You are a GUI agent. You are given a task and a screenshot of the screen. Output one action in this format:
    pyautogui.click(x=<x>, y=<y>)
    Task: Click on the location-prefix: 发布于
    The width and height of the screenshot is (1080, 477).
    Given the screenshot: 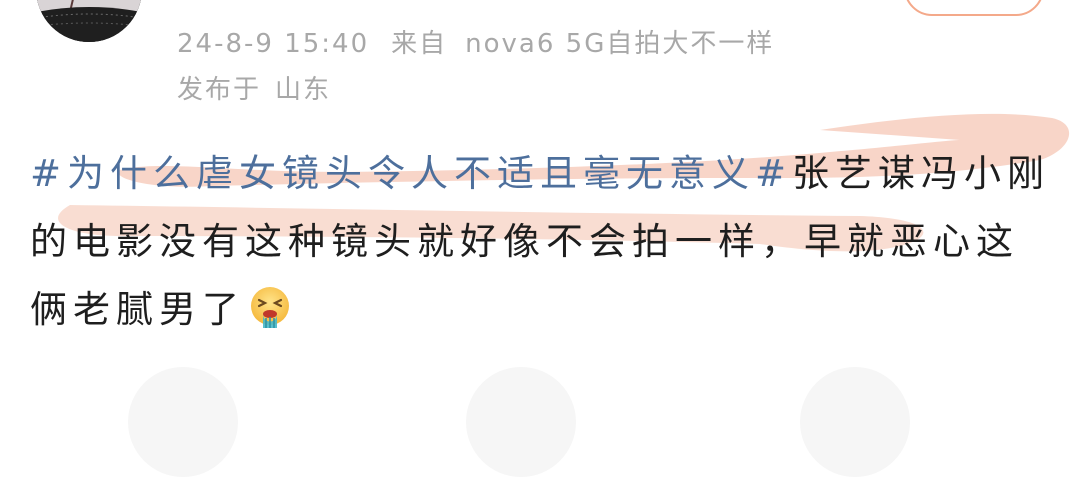 What is the action you would take?
    pyautogui.click(x=219, y=90)
    